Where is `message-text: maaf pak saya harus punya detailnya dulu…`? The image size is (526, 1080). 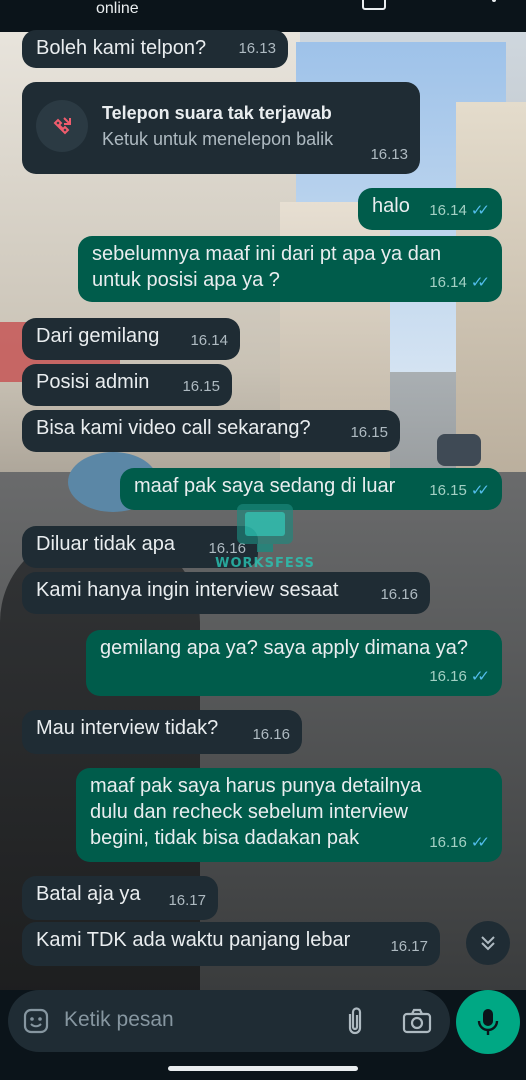
message-text: maaf pak saya harus punya detailnya dulu… is located at coordinates (256, 812).